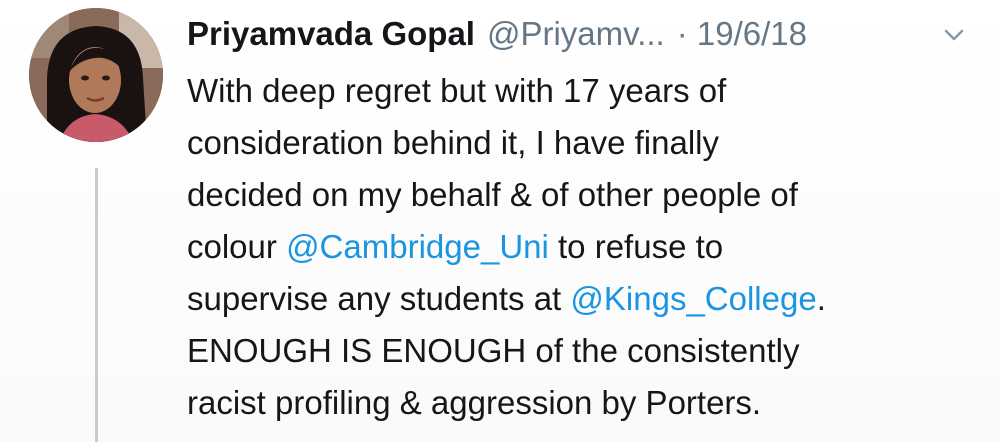 The image size is (1000, 442). I want to click on mention-link-cambridge-uni: @Cambridge_Uni, so click(417, 246).